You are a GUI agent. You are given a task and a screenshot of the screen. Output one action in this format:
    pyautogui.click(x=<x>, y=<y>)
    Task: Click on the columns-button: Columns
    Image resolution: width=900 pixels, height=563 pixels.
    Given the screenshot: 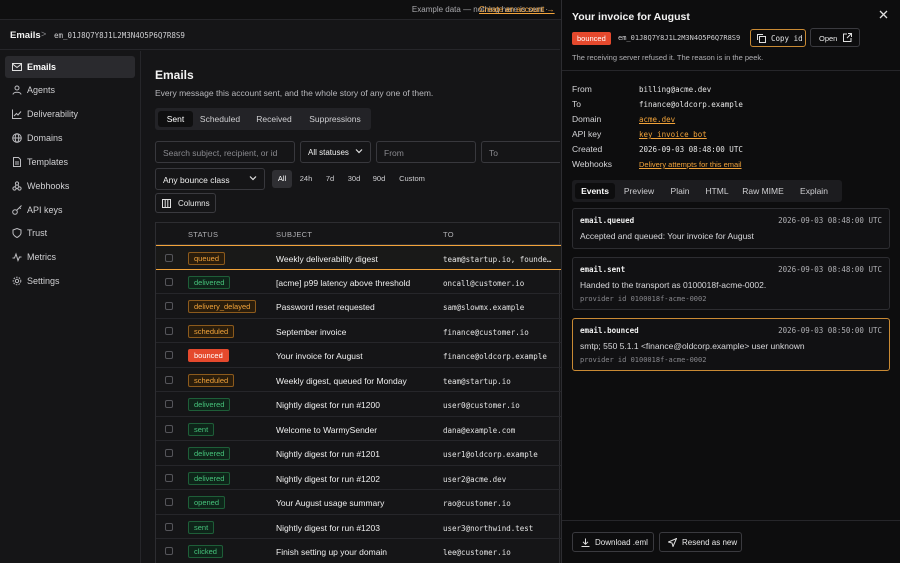 What is the action you would take?
    pyautogui.click(x=185, y=203)
    